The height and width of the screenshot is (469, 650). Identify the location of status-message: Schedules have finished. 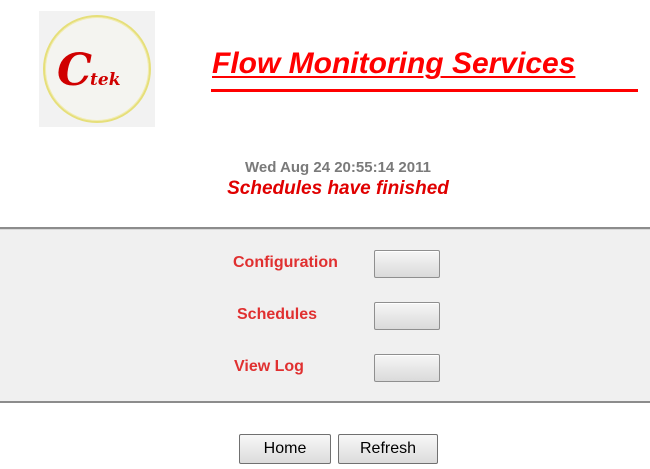
(338, 188).